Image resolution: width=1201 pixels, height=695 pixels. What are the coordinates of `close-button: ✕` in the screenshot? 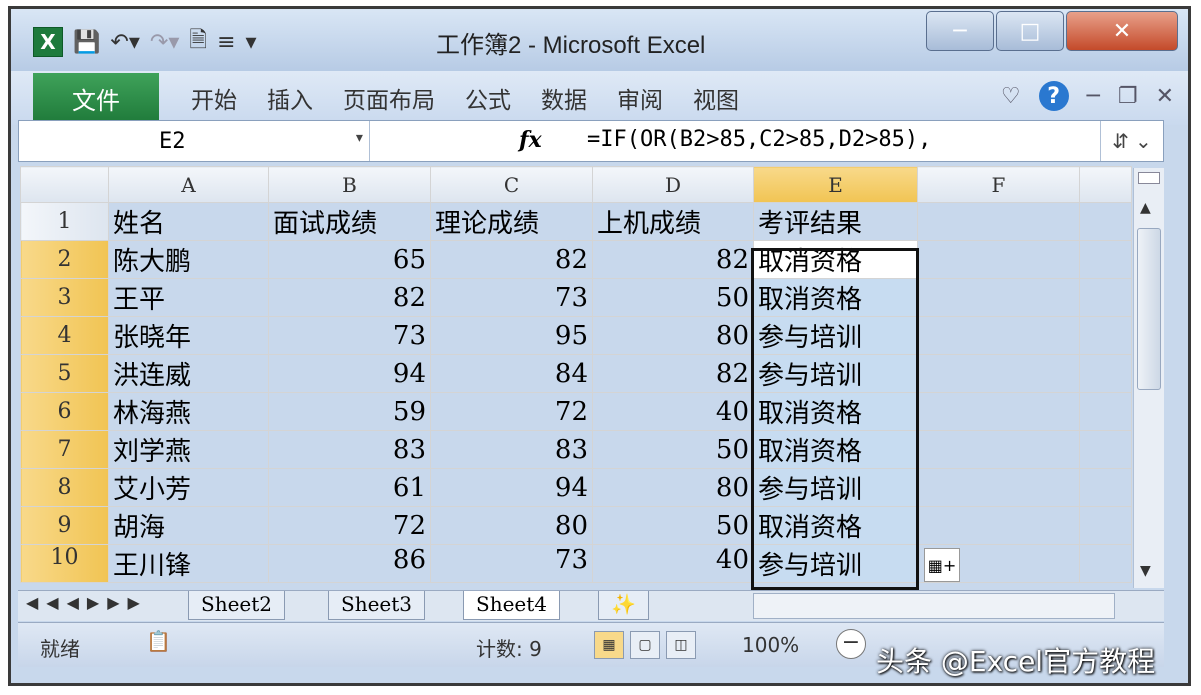 It's located at (1122, 31).